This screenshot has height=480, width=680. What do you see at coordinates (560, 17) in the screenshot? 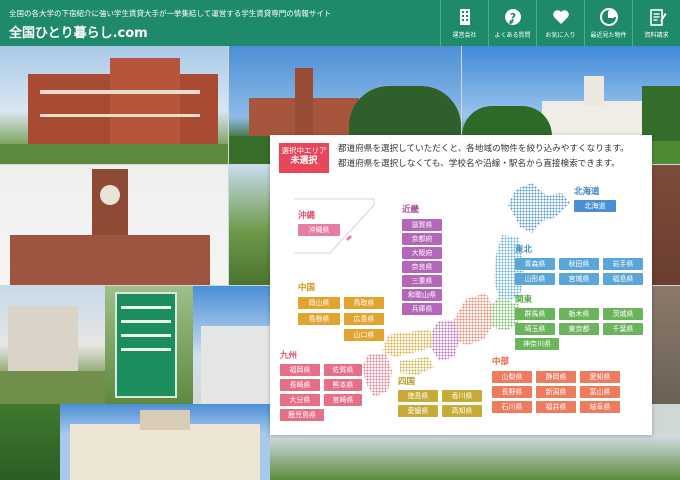
I see `heart-icon` at bounding box center [560, 17].